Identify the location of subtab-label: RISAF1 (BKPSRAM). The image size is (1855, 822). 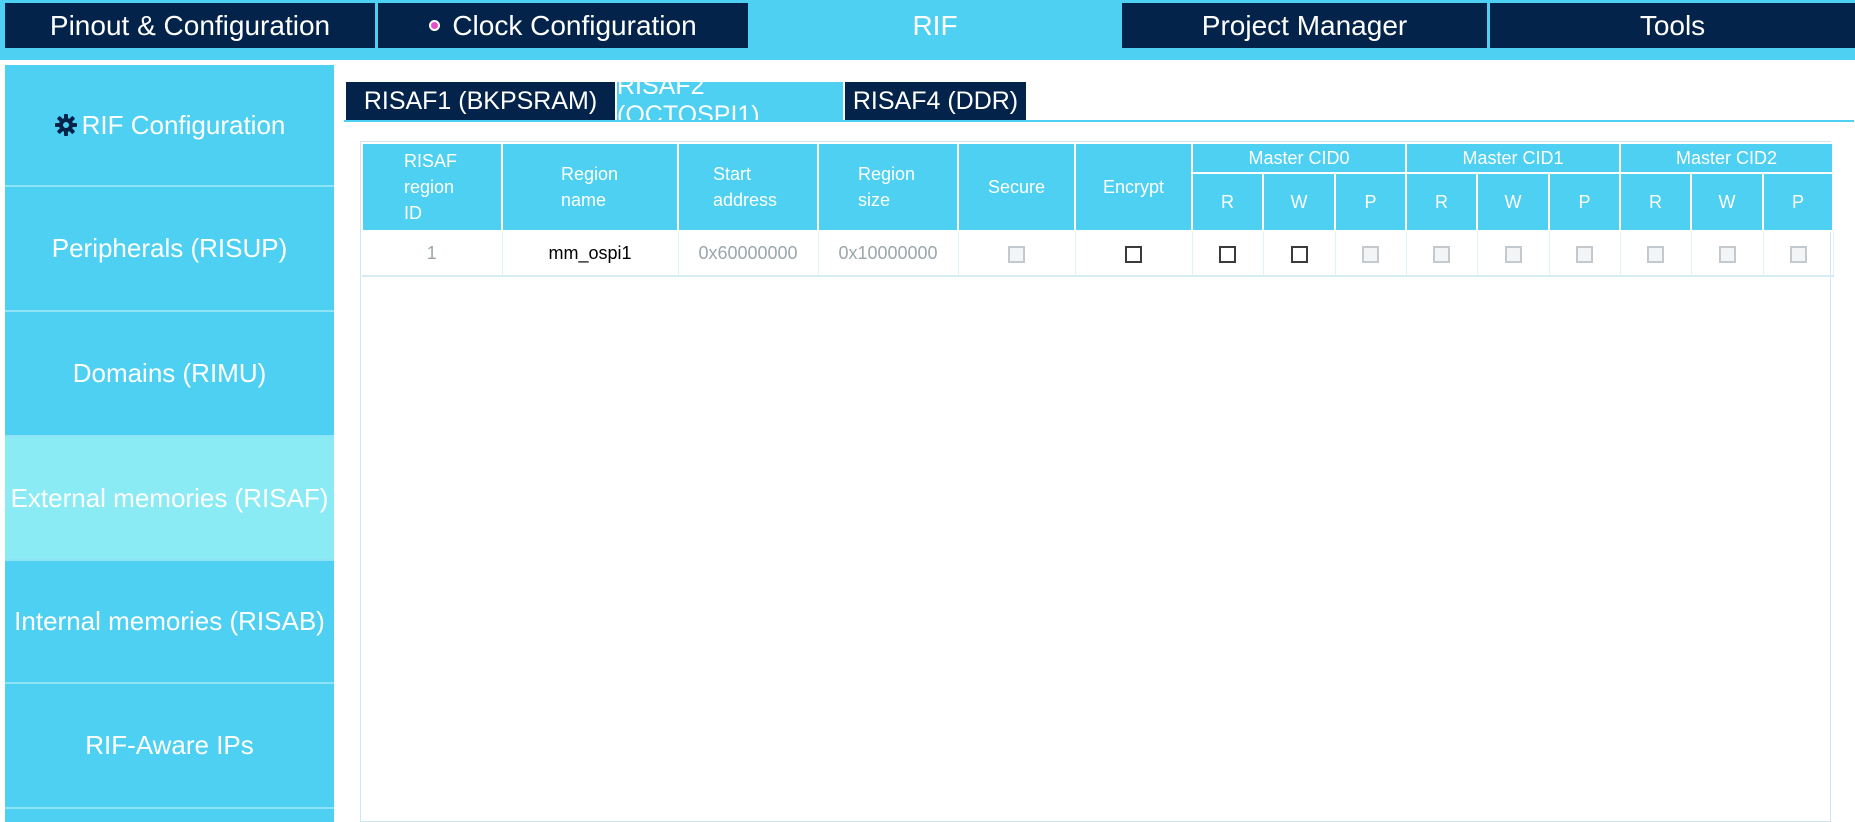
(480, 100).